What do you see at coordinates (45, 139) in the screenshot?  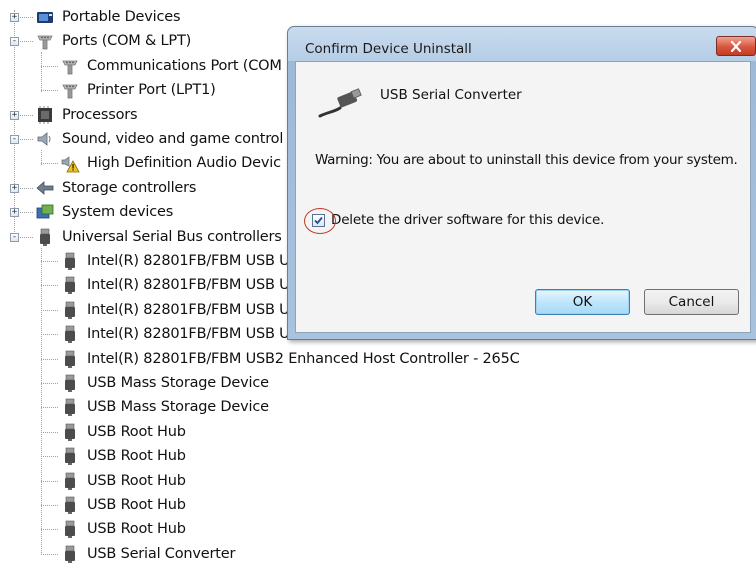 I see `speaker-icon` at bounding box center [45, 139].